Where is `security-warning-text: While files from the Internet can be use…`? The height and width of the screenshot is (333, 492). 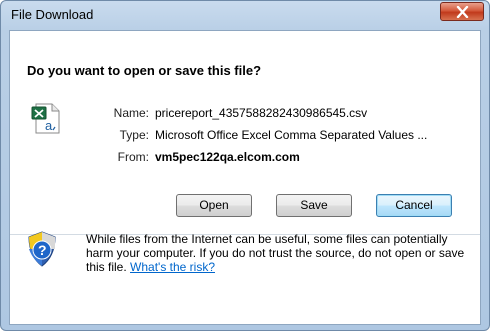
security-warning-text: While files from the Internet can be use… is located at coordinates (277, 253).